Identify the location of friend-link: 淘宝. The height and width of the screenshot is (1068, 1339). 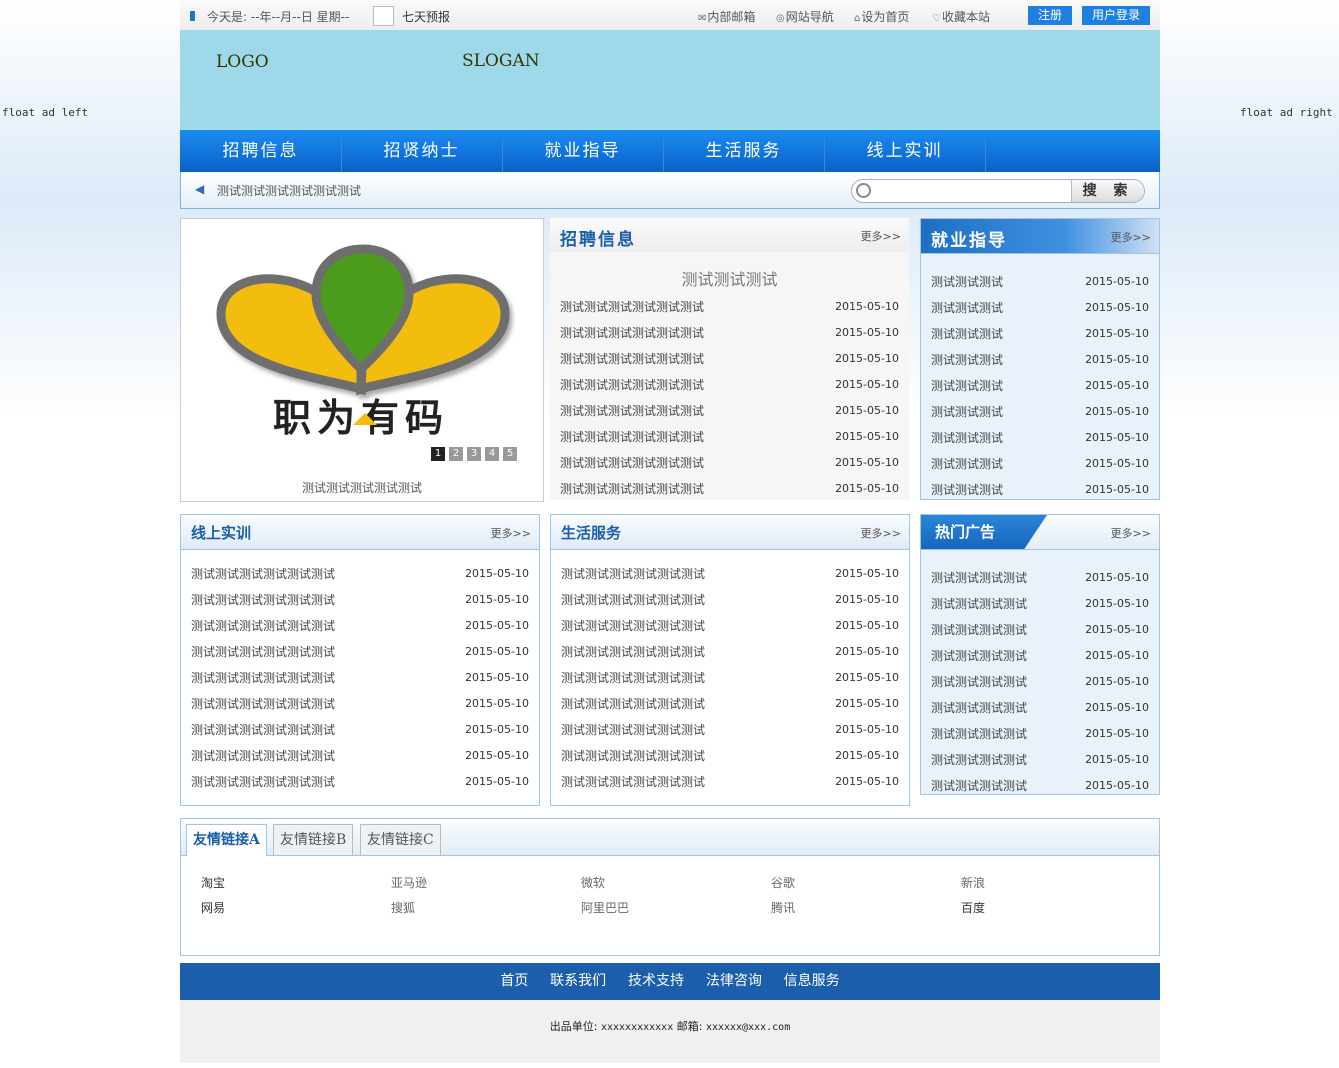
(213, 882).